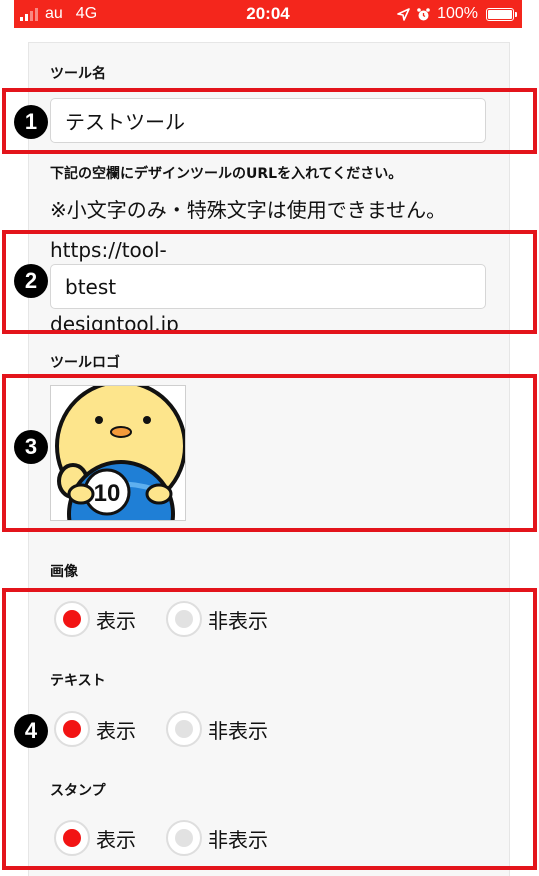 The image size is (539, 876). What do you see at coordinates (85, 363) in the screenshot?
I see `tool-logo-label: ツールロゴ` at bounding box center [85, 363].